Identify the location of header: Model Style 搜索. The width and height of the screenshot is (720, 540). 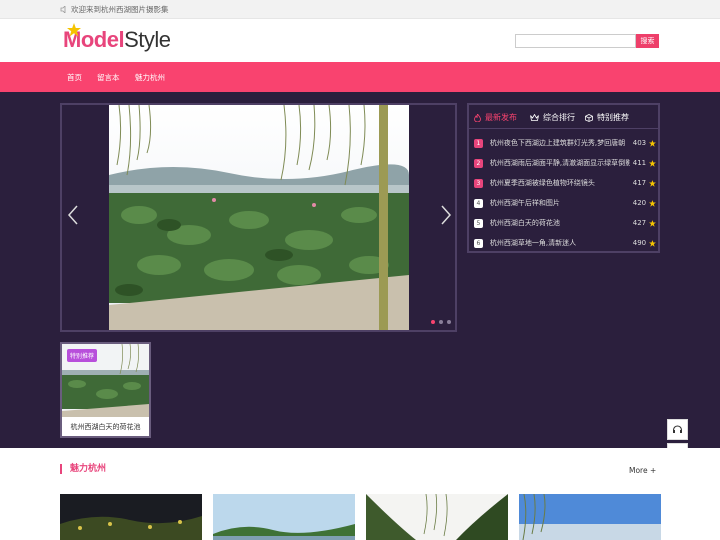
(360, 40).